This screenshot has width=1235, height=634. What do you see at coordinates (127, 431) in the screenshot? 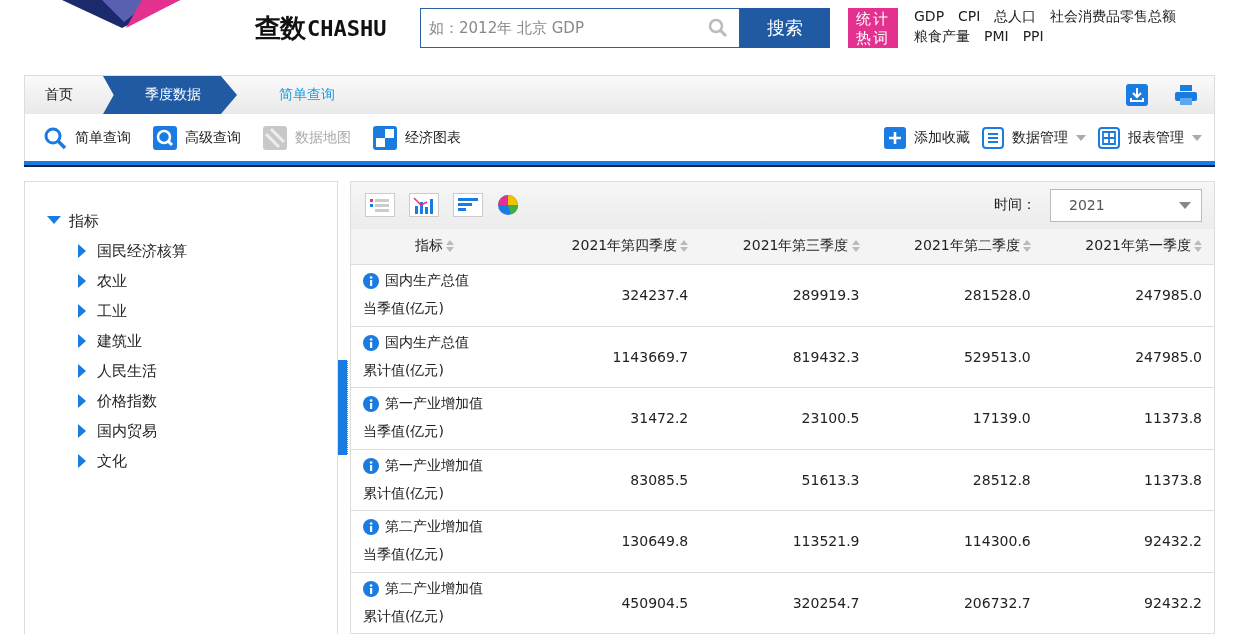
I see `tree-item: 国内贸易` at bounding box center [127, 431].